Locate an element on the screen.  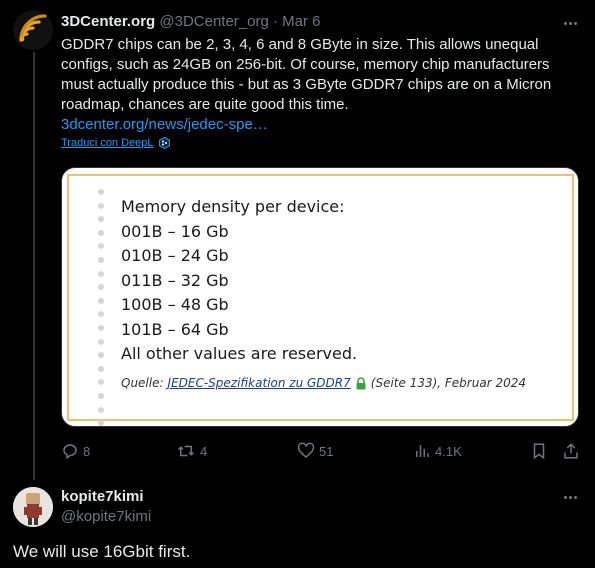
3dcenter-logo-icon is located at coordinates (33, 30).